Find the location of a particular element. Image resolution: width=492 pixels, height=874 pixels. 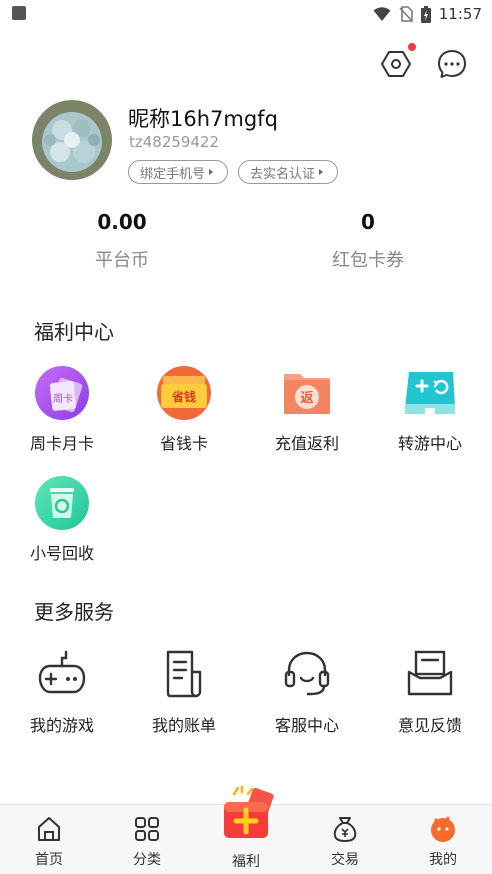

status-right-group: 11:57 is located at coordinates (427, 14).